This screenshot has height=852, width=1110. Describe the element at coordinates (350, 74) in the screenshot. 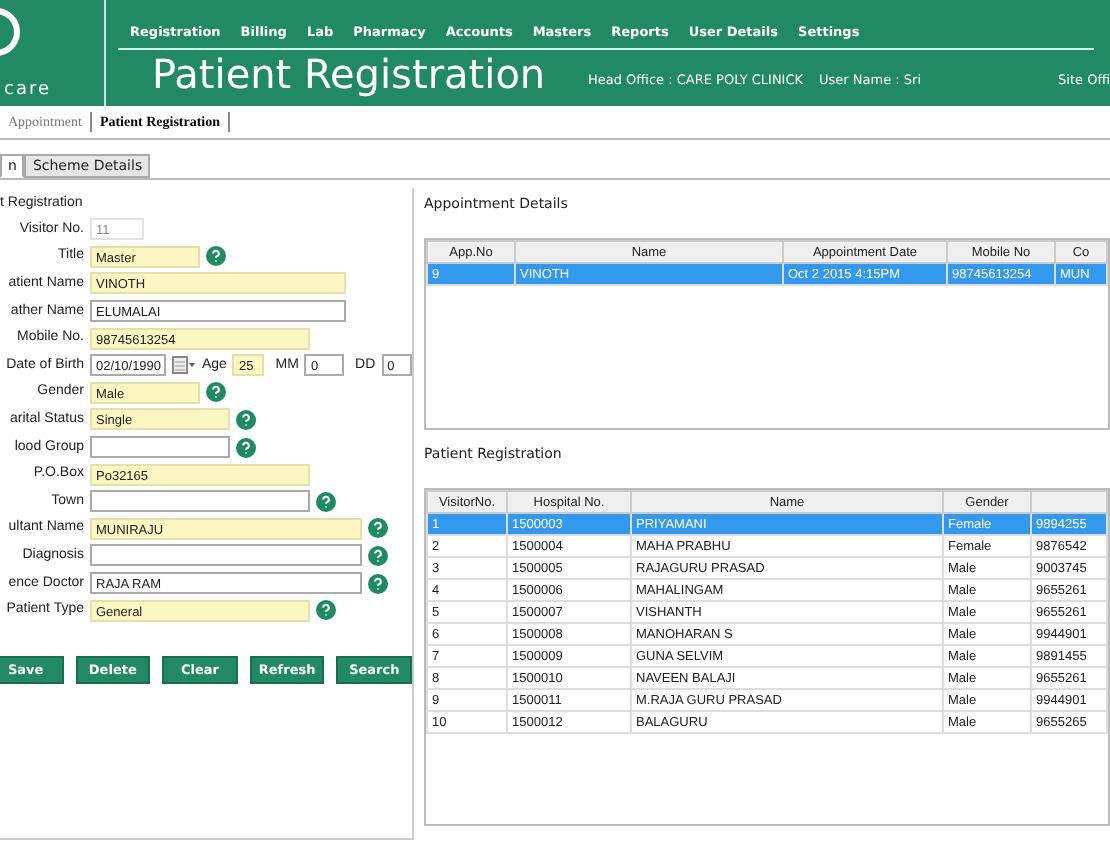

I see `page-title: Patient Registration` at that location.